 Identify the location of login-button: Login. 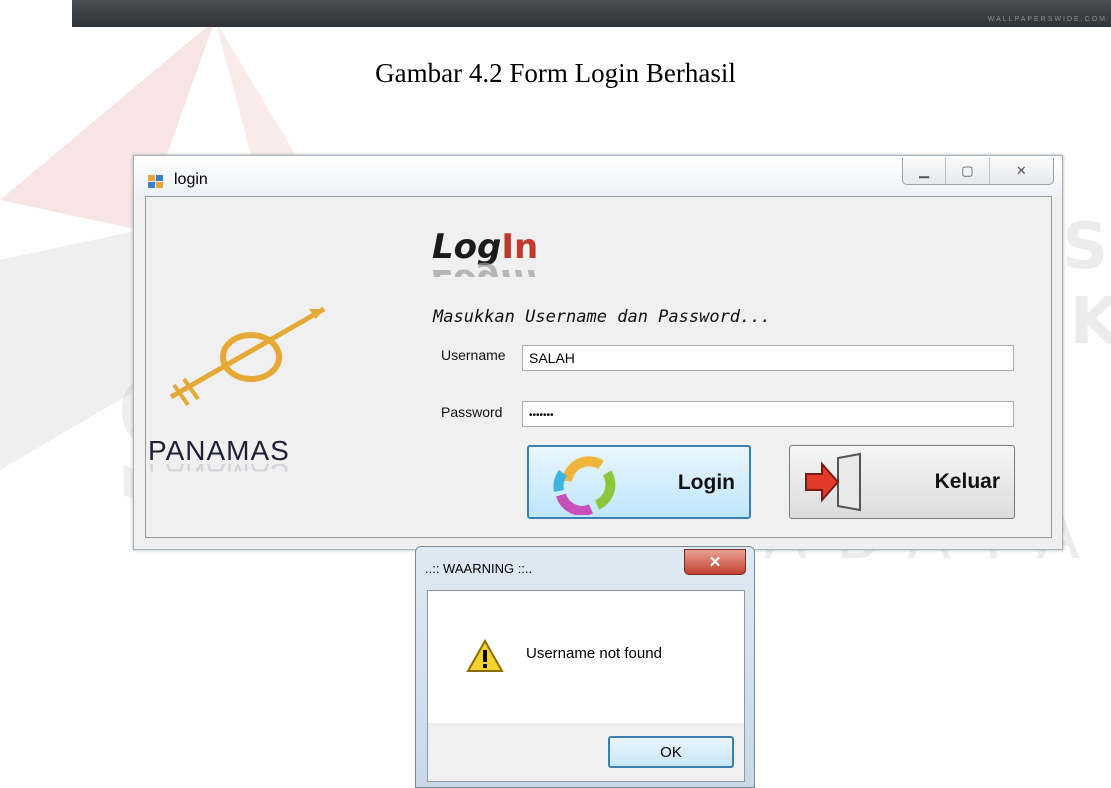
(639, 482).